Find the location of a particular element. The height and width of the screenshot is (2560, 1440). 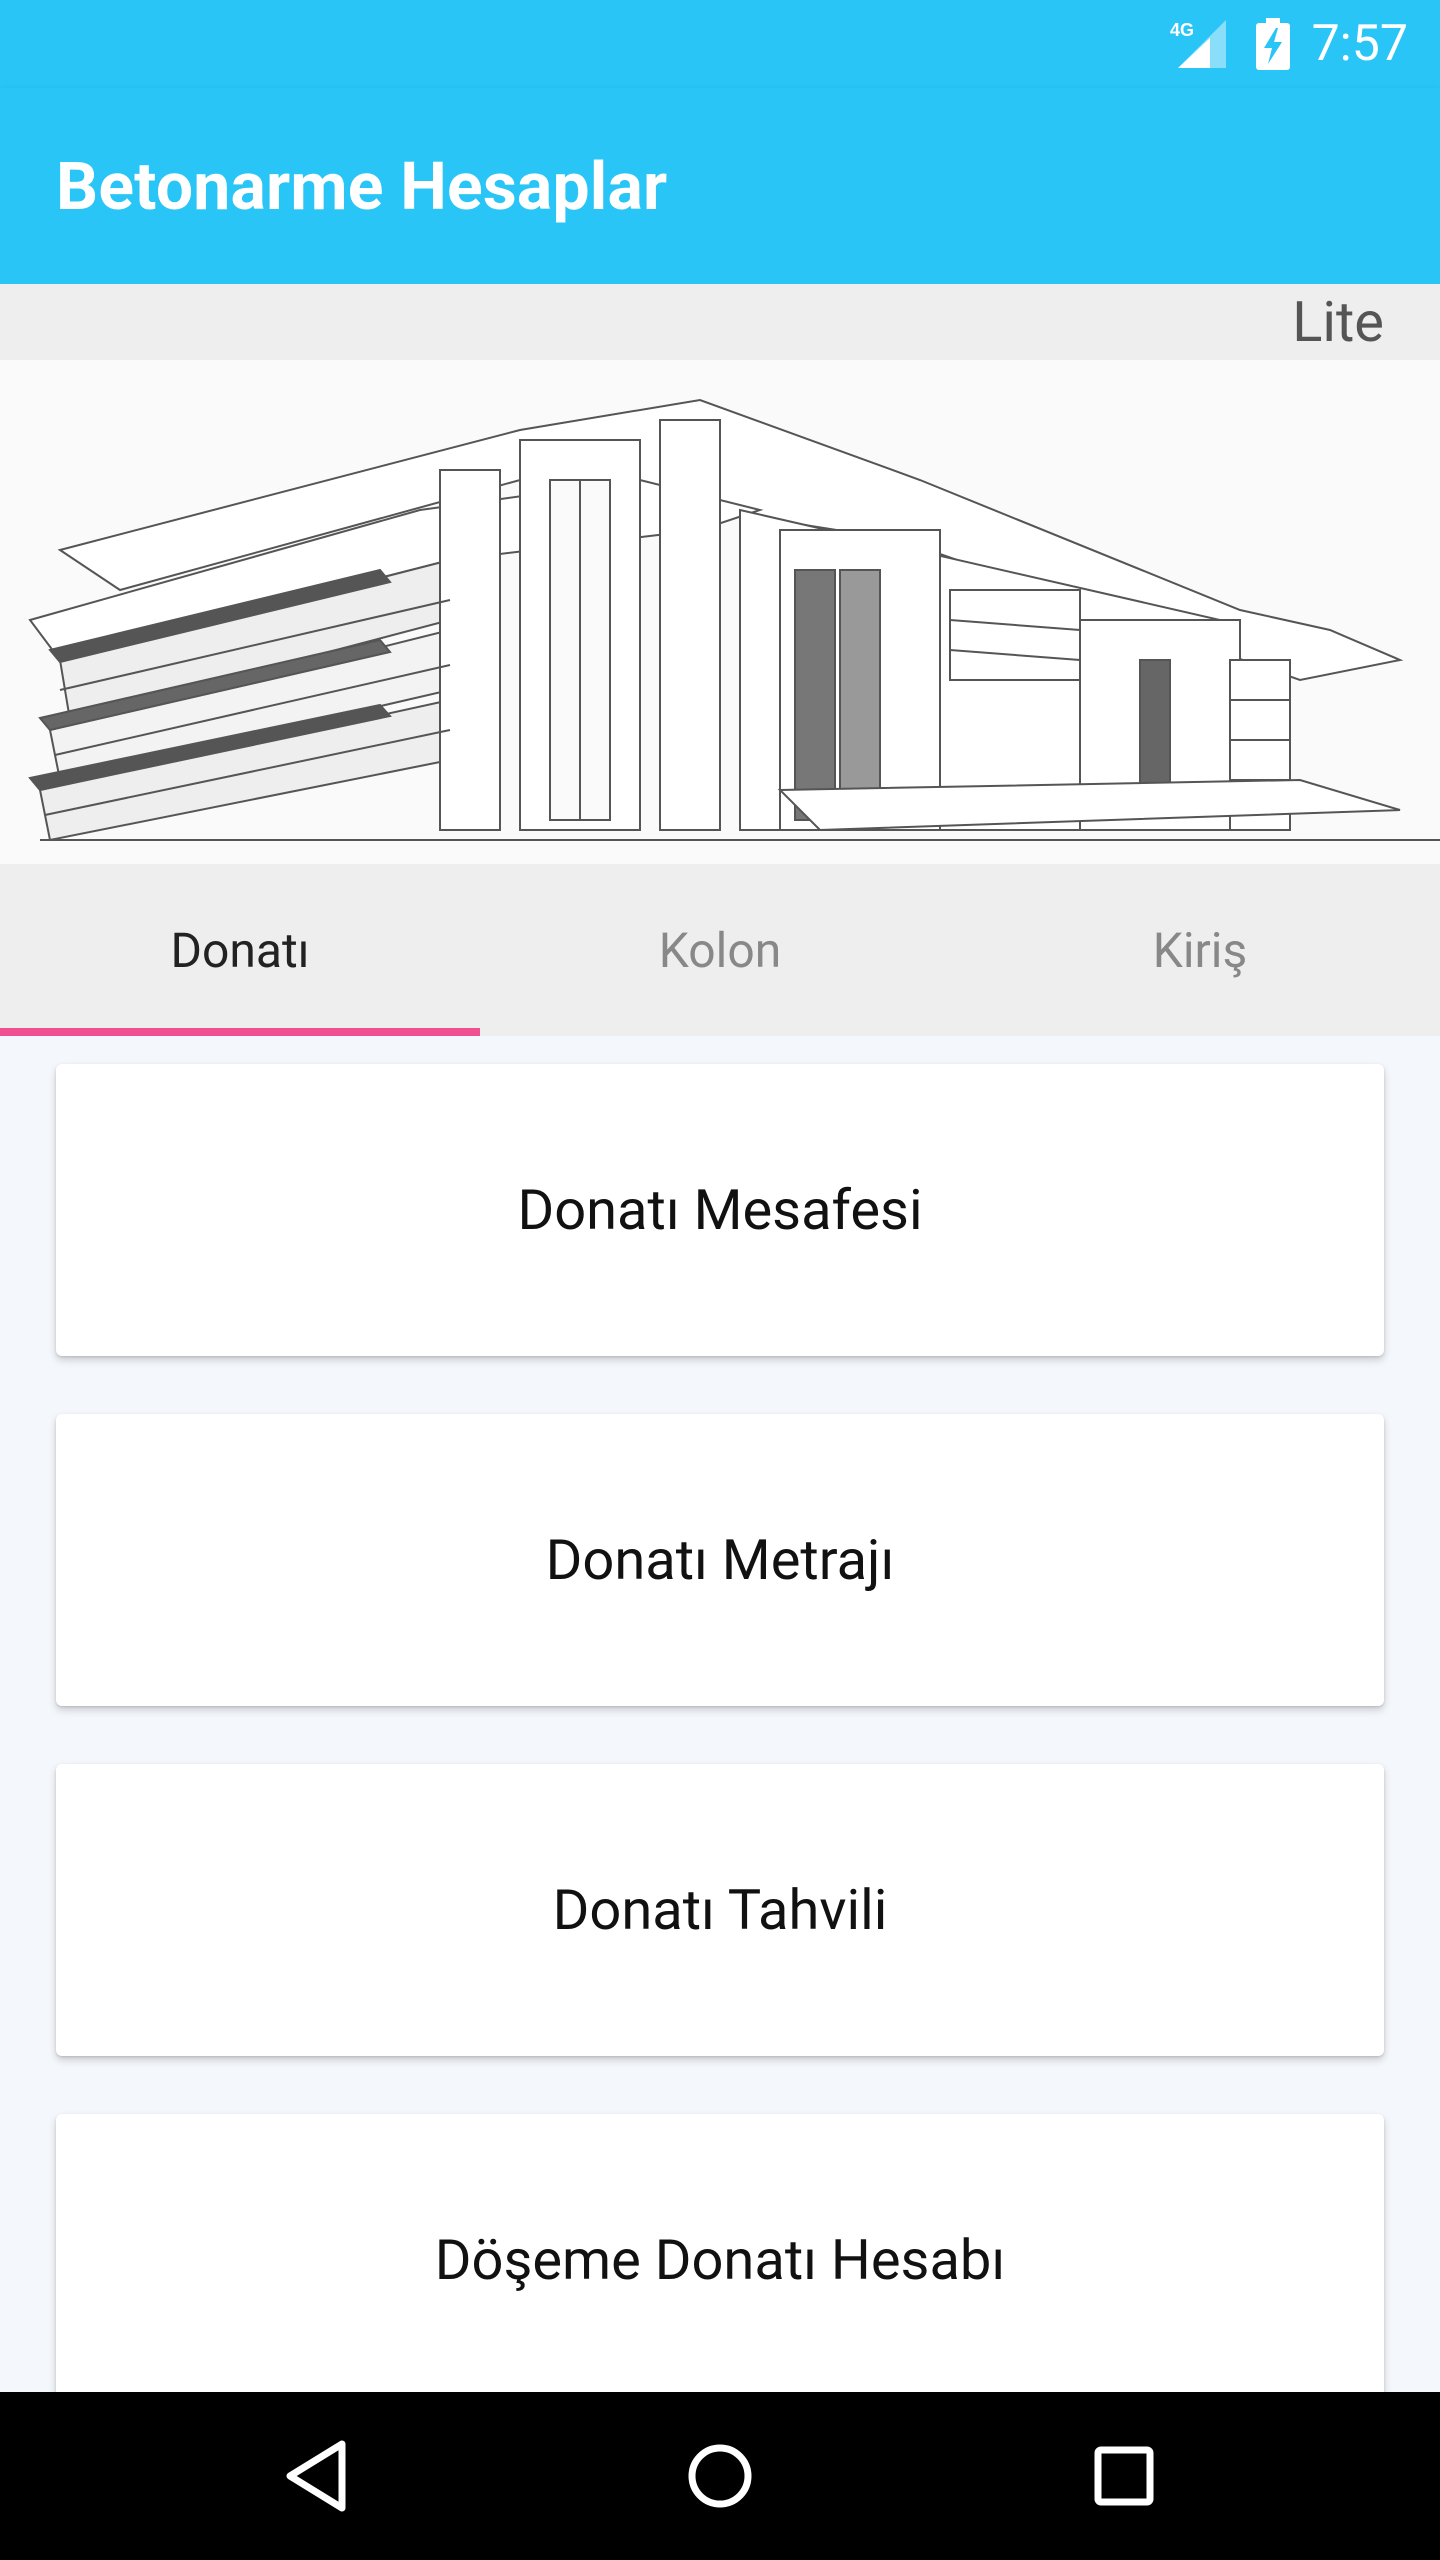

card-donati-metraji: Donatı Metrajı is located at coordinates (720, 1560).